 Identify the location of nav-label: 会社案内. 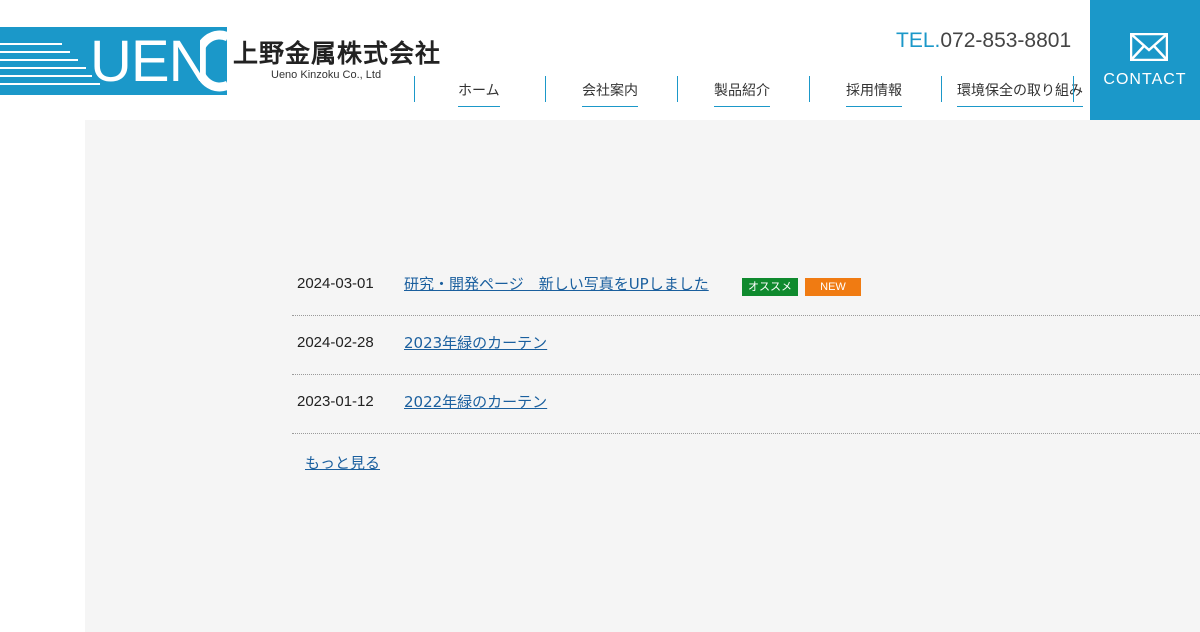
(610, 93).